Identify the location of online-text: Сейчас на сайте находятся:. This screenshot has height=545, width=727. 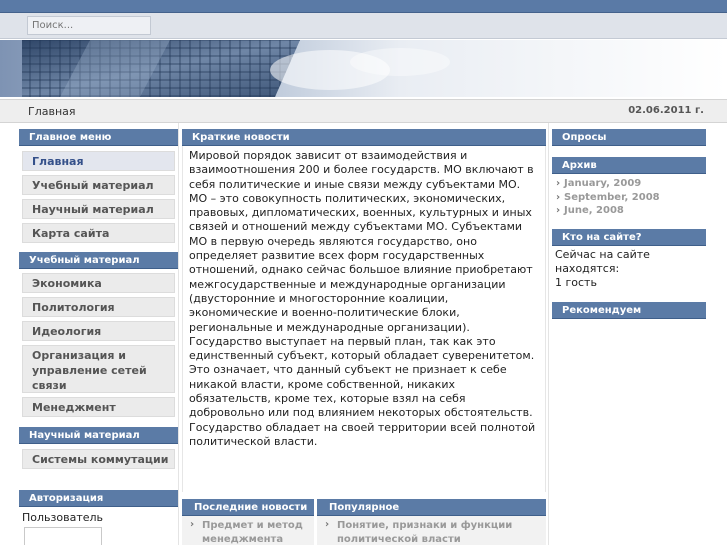
(602, 261).